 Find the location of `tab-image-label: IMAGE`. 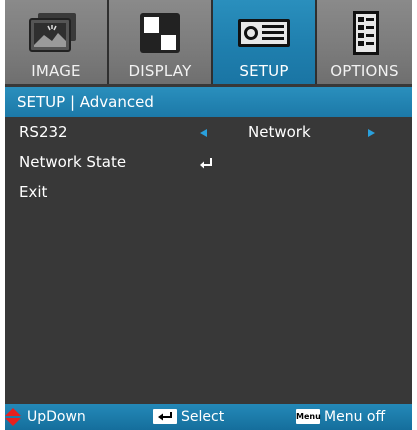

tab-image-label: IMAGE is located at coordinates (56, 71).